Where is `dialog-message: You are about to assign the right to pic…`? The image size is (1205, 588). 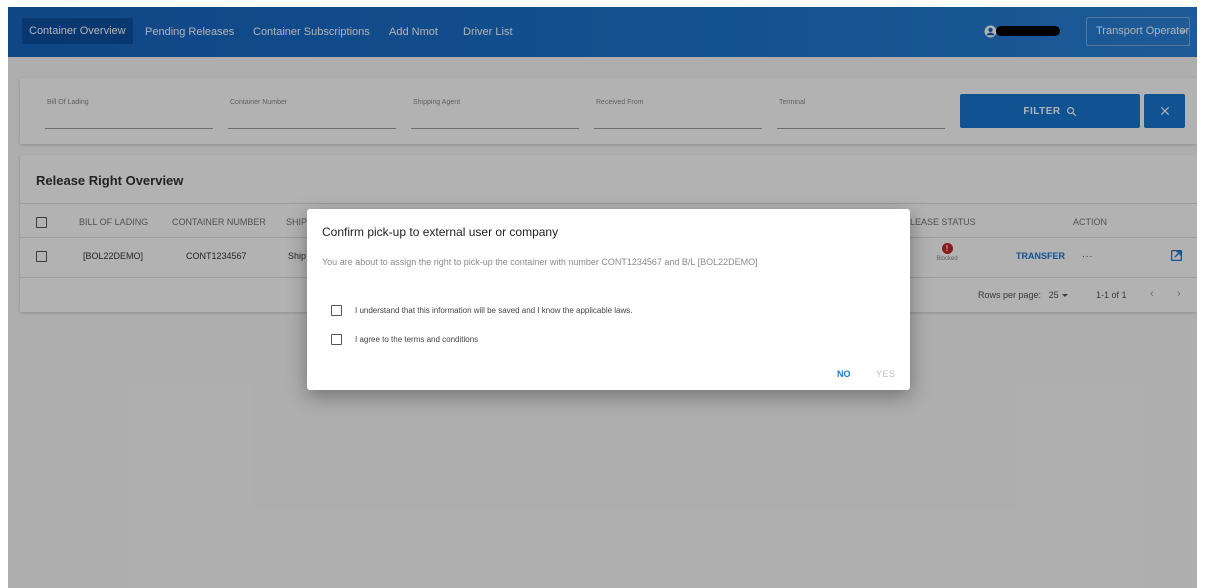
dialog-message: You are about to assign the right to pic… is located at coordinates (540, 262).